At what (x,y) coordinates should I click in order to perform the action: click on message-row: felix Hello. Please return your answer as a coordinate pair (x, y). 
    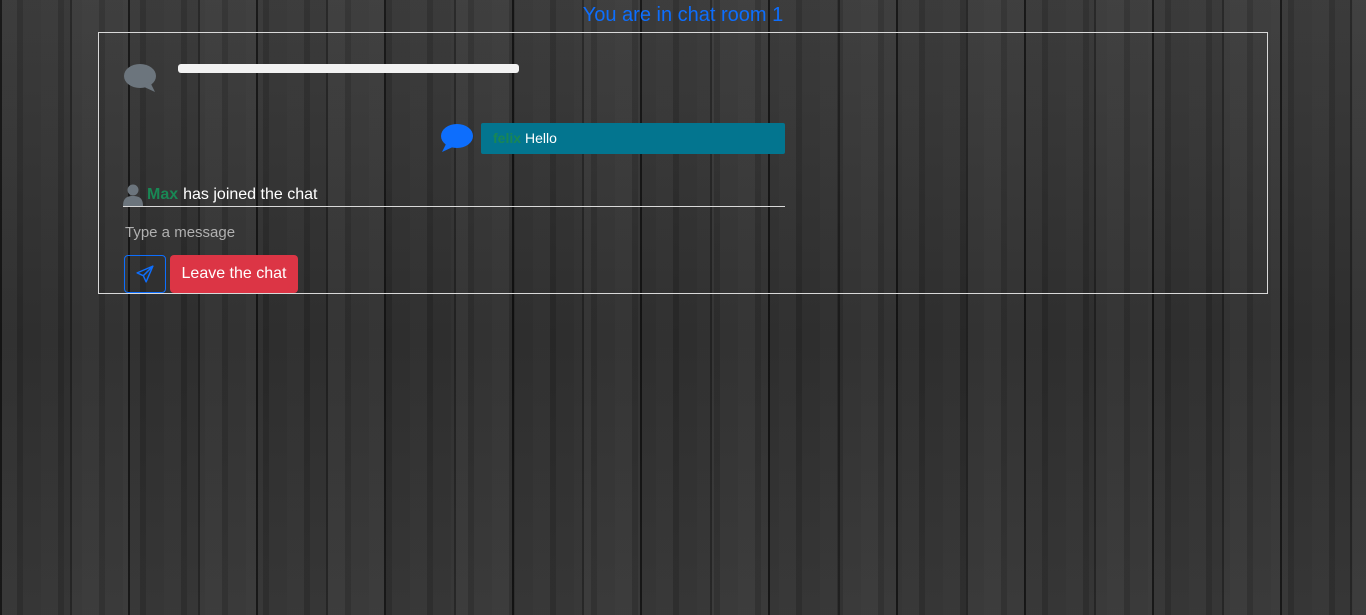
    Looking at the image, I should click on (613, 139).